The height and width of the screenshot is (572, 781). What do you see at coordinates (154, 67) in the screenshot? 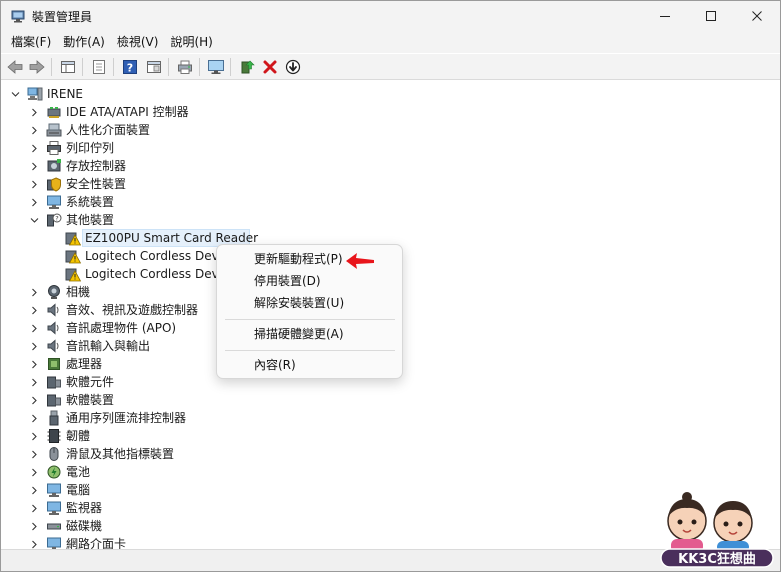
I see `console-view-button` at bounding box center [154, 67].